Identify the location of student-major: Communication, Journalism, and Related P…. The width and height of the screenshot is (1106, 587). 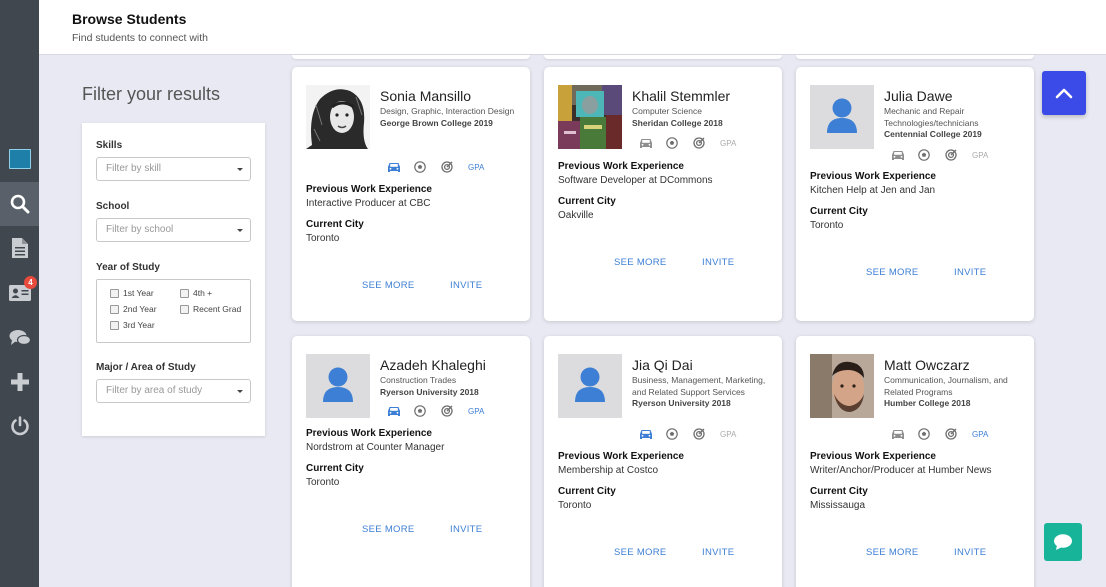
(946, 386).